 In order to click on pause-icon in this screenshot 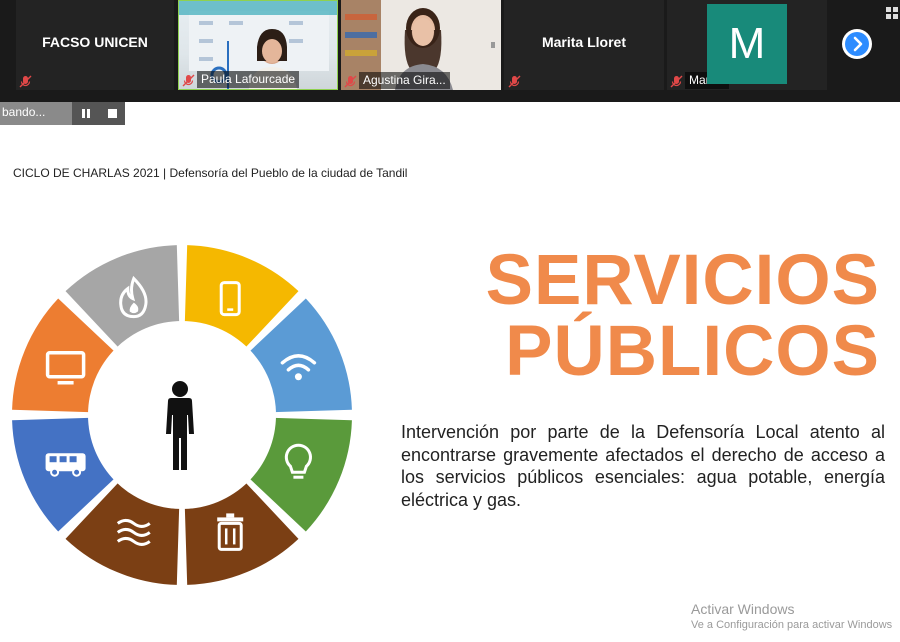, I will do `click(86, 113)`.